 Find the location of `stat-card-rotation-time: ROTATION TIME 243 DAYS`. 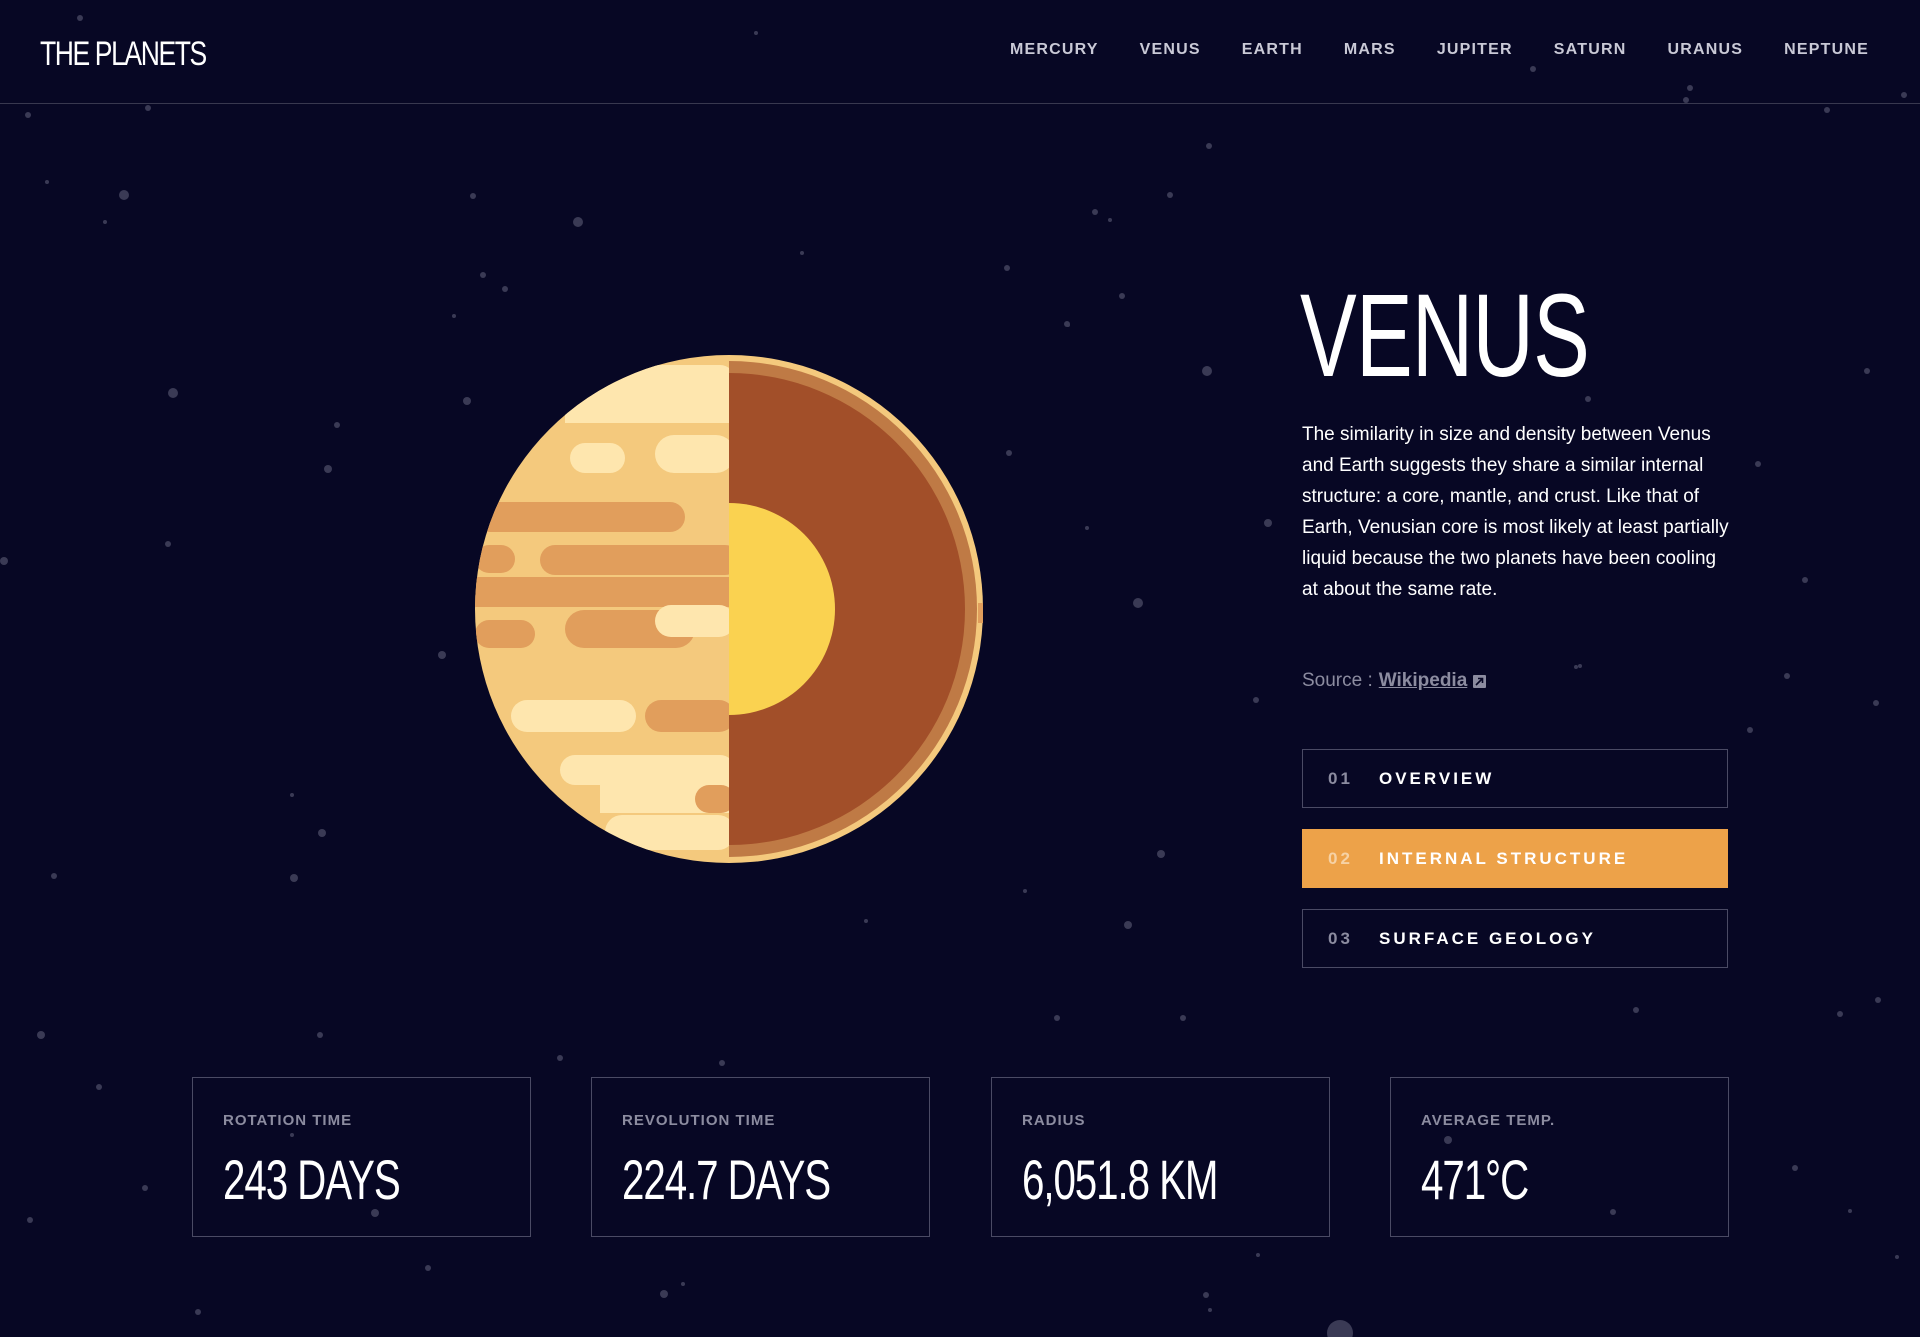

stat-card-rotation-time: ROTATION TIME 243 DAYS is located at coordinates (361, 1157).